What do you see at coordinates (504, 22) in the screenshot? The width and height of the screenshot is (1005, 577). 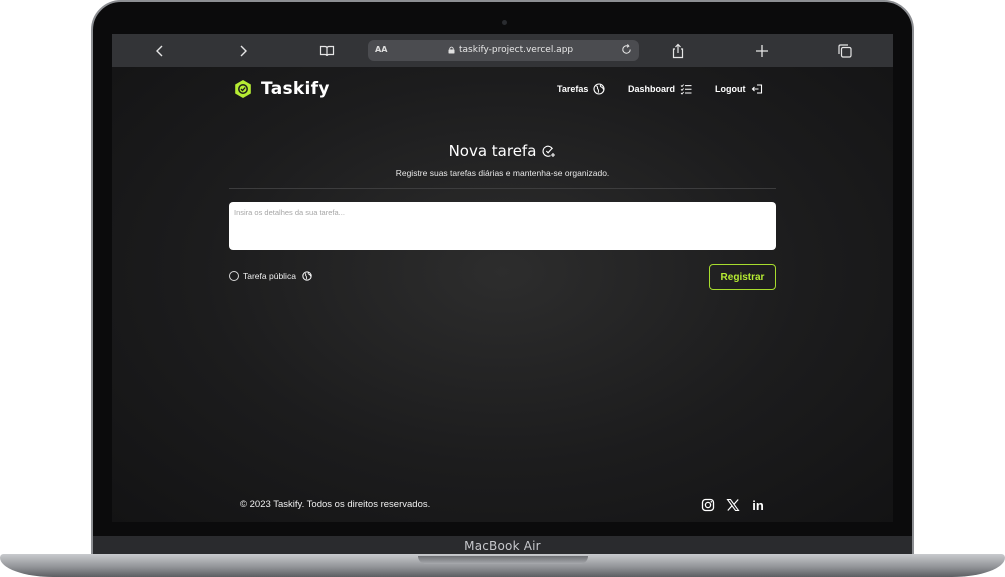 I see `camera` at bounding box center [504, 22].